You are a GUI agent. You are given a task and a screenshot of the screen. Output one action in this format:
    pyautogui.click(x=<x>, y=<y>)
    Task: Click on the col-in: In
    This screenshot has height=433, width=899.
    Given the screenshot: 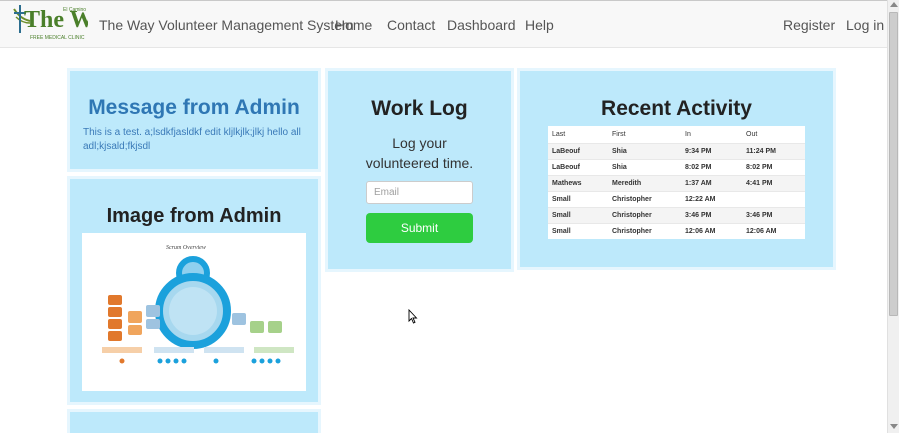 What is the action you would take?
    pyautogui.click(x=711, y=134)
    